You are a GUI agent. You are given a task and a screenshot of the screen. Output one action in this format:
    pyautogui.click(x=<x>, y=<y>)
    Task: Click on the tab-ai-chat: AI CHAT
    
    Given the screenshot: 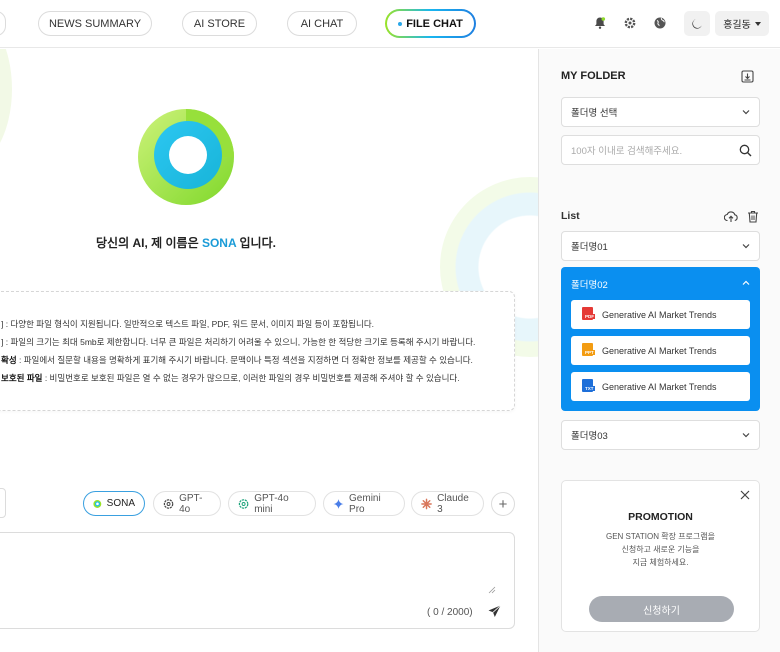 What is the action you would take?
    pyautogui.click(x=322, y=23)
    